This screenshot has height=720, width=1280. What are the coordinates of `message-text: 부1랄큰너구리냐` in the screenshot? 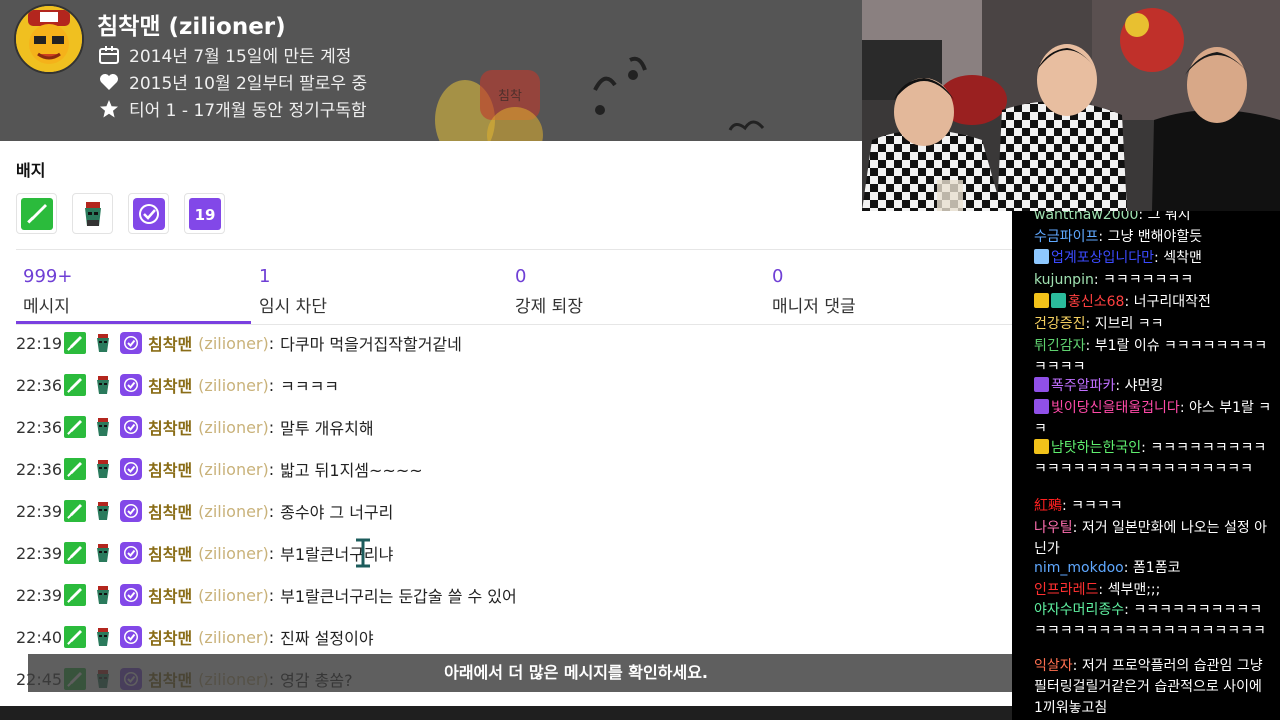 It's located at (337, 554).